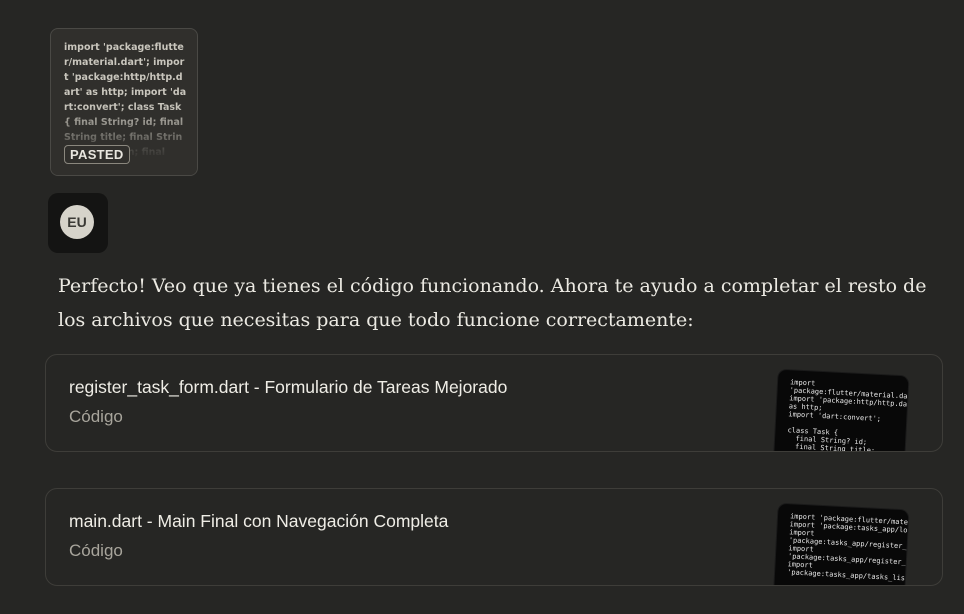 The width and height of the screenshot is (964, 614). Describe the element at coordinates (124, 140) in the screenshot. I see `pasted-fade-overlay` at that location.